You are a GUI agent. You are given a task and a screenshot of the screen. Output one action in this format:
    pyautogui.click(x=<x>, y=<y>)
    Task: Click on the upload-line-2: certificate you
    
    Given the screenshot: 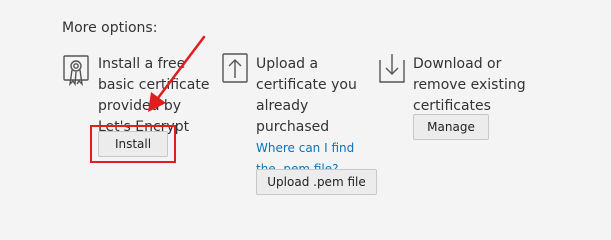 What is the action you would take?
    pyautogui.click(x=306, y=85)
    